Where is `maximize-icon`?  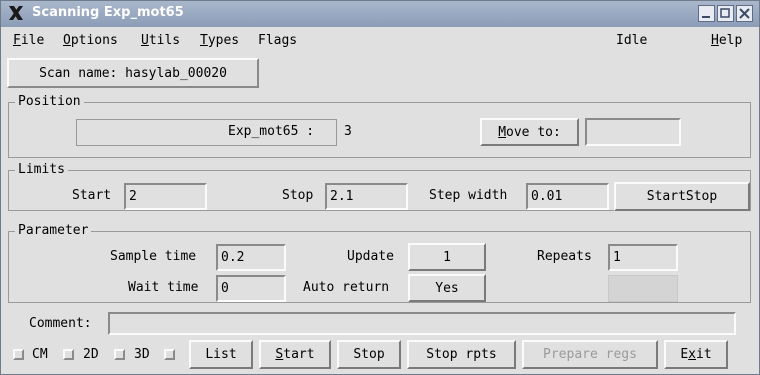 maximize-icon is located at coordinates (725, 13).